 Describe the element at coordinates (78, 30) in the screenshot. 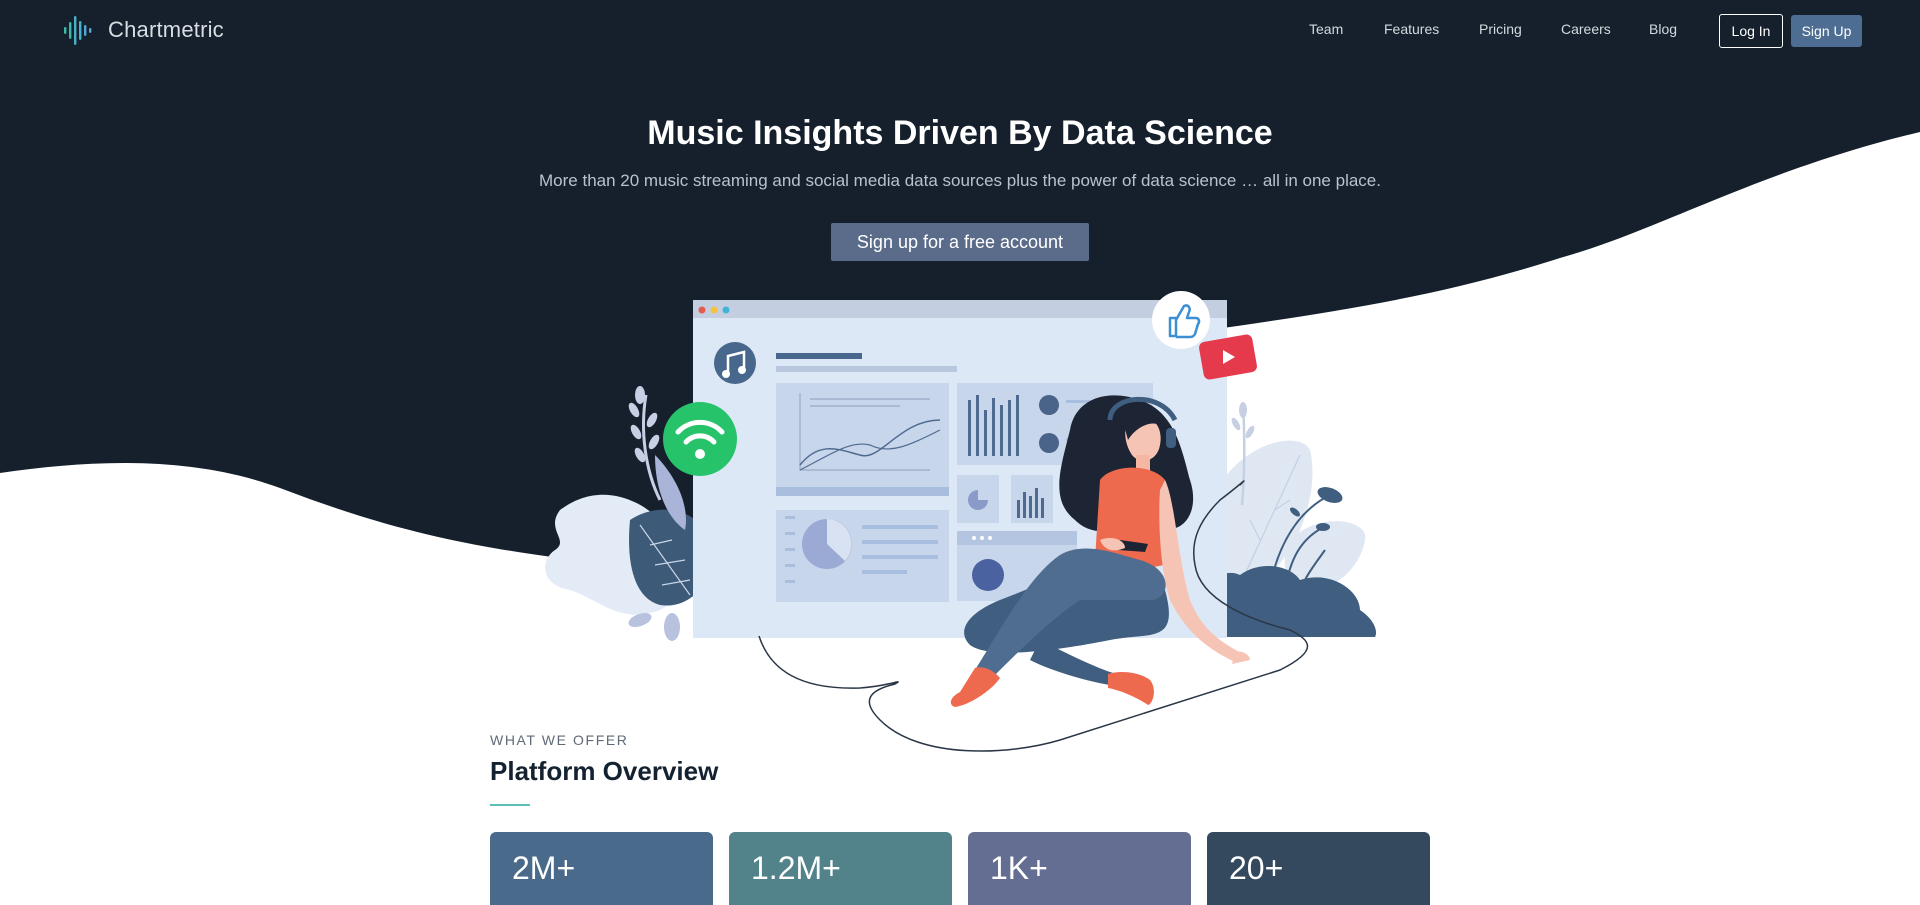

I see `chartmetric-logo-icon` at that location.